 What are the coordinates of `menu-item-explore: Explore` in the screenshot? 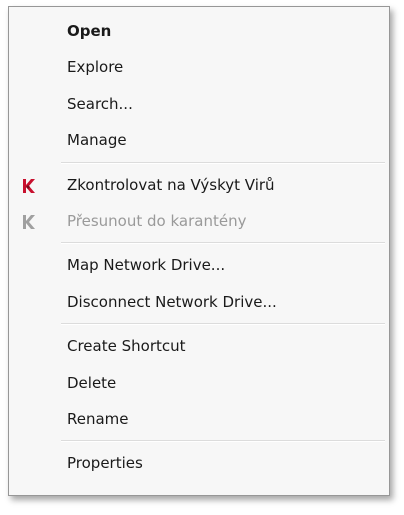 It's located at (199, 67).